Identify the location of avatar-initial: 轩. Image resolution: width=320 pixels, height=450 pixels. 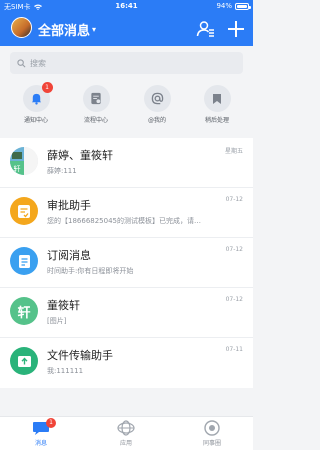
(24, 313).